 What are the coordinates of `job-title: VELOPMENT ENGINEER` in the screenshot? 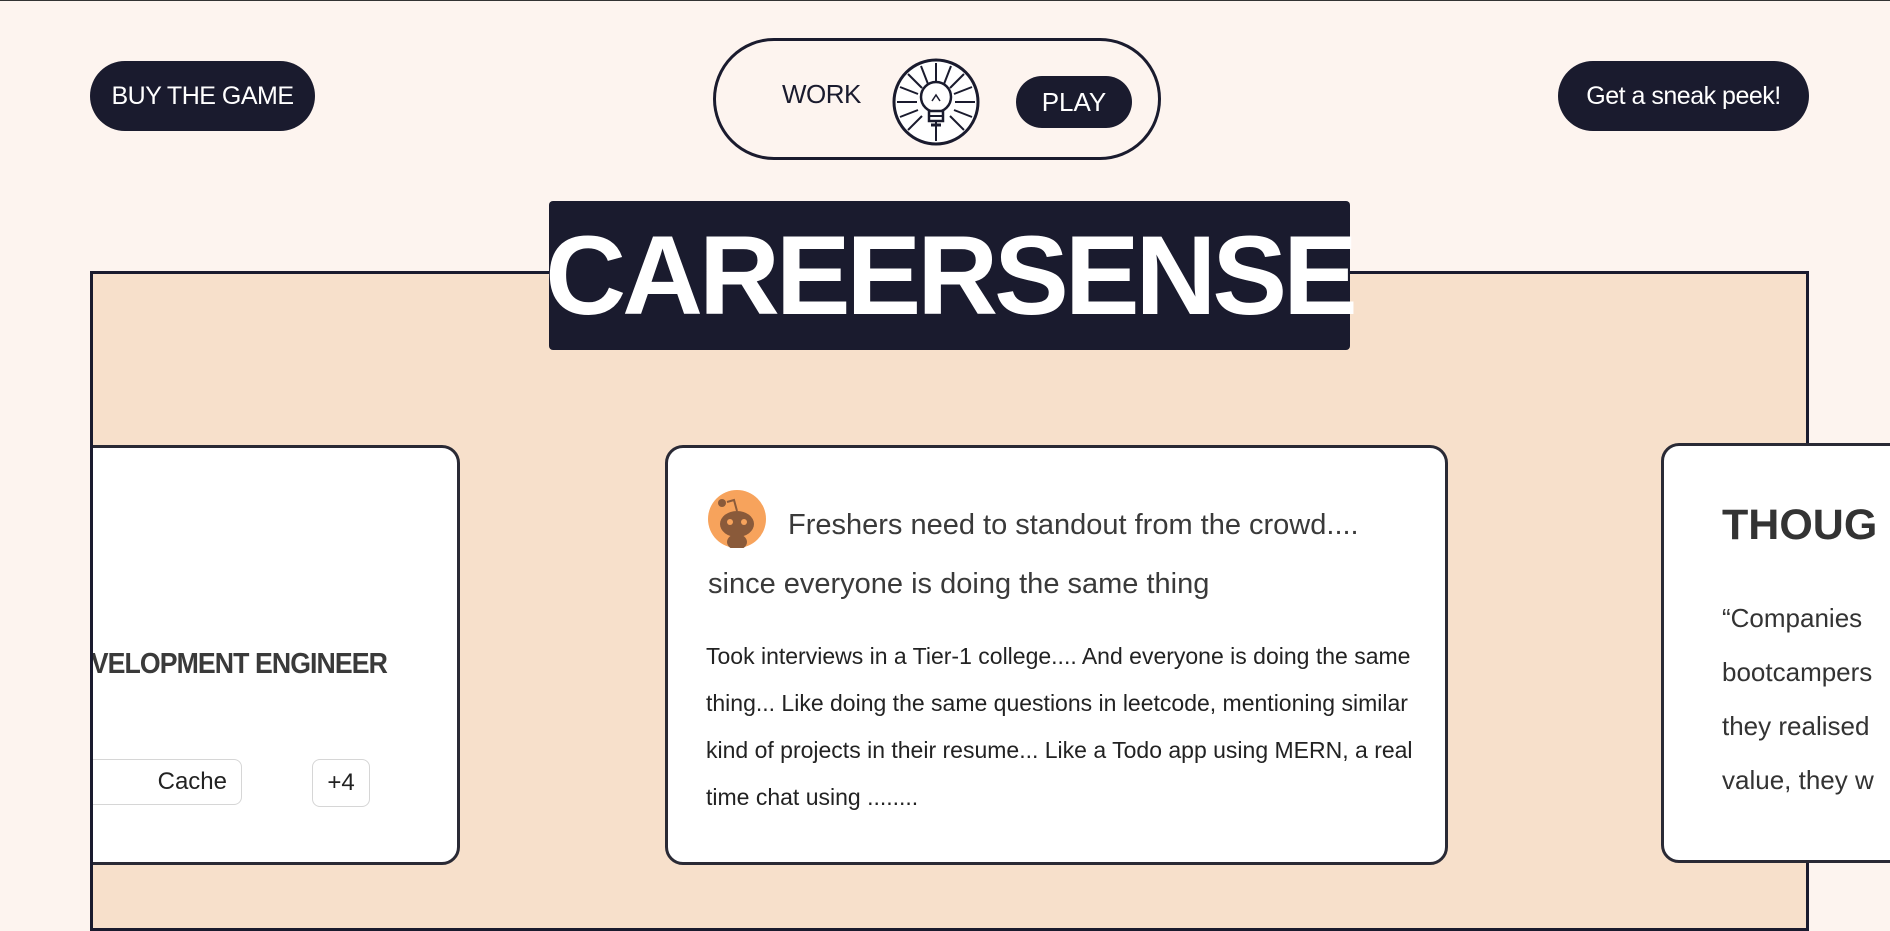 It's located at (239, 664).